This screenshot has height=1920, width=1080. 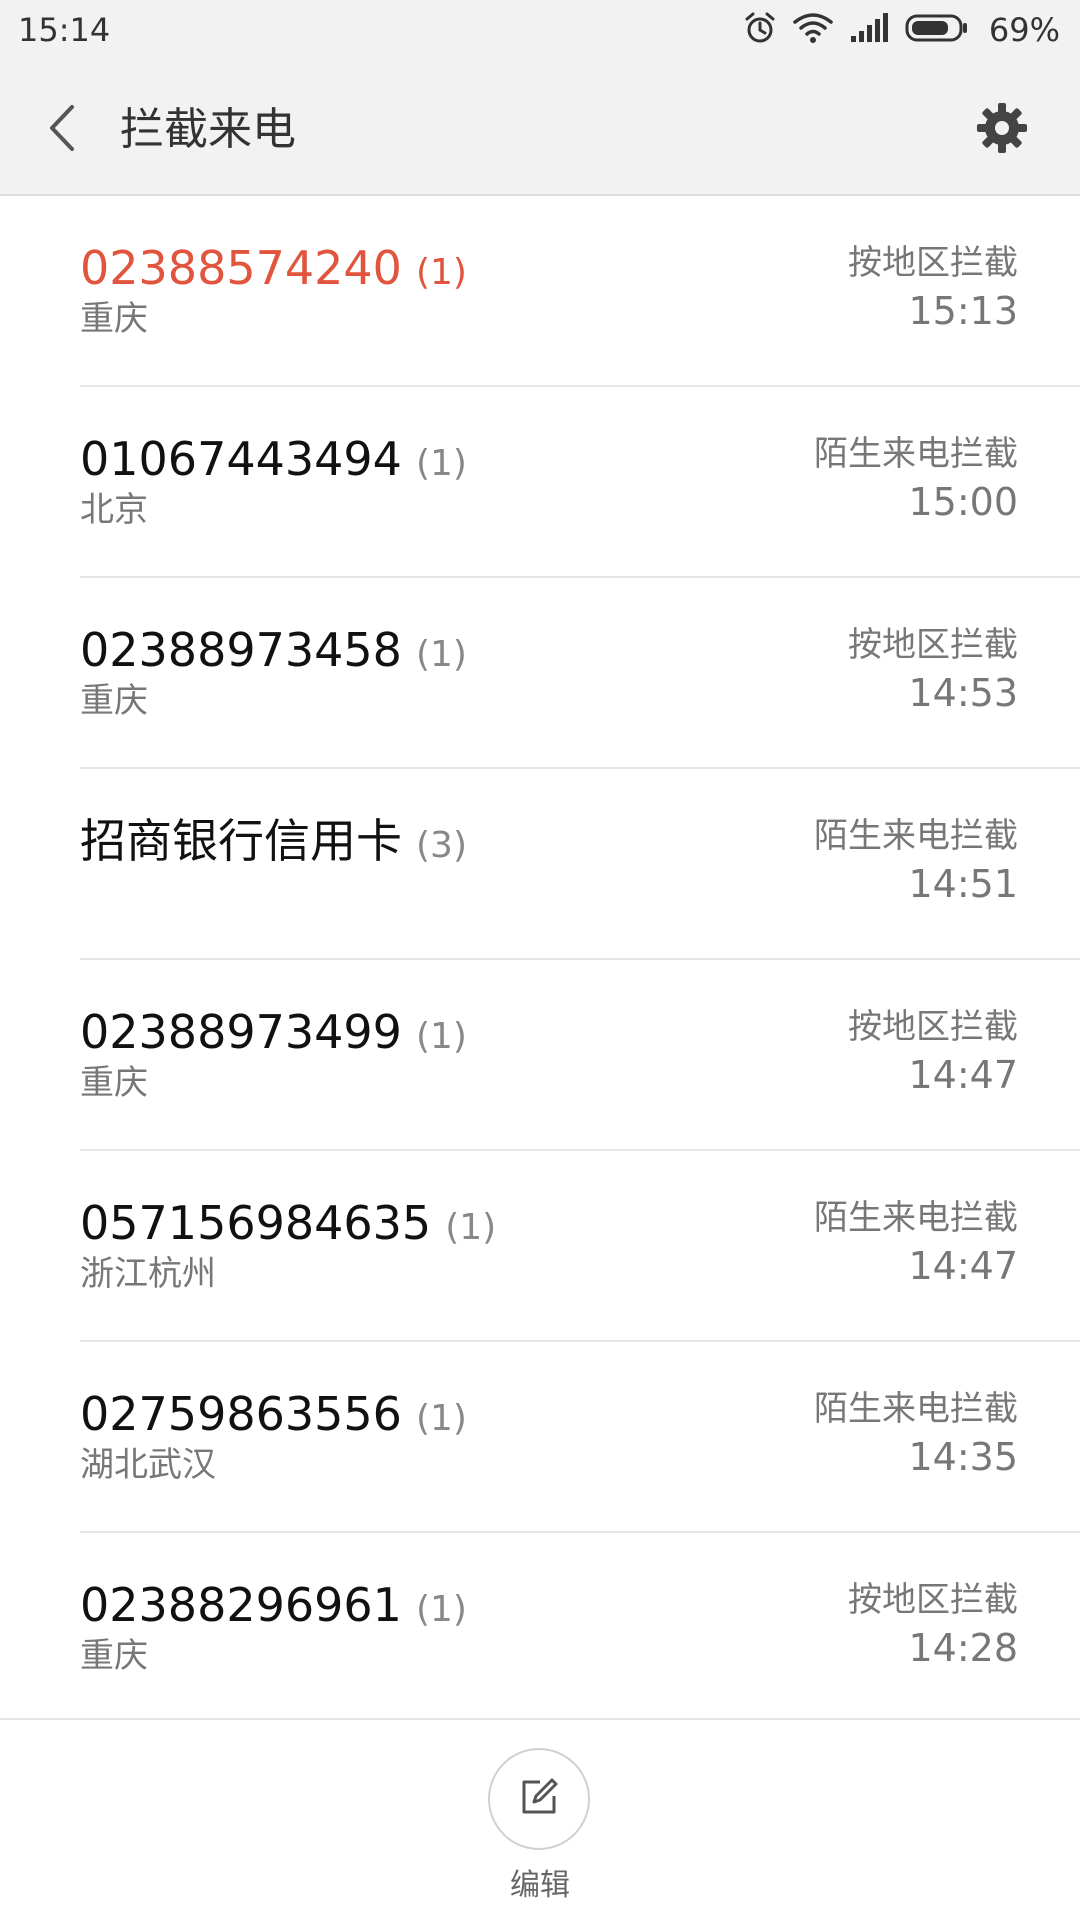 What do you see at coordinates (540, 1885) in the screenshot?
I see `edit-label: 编辑` at bounding box center [540, 1885].